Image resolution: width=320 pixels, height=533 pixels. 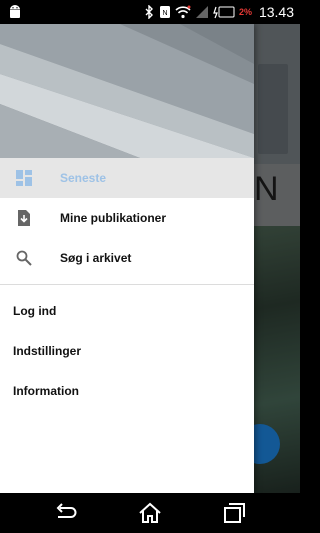 I want to click on drawer-item-label: Log ind, so click(x=35, y=311).